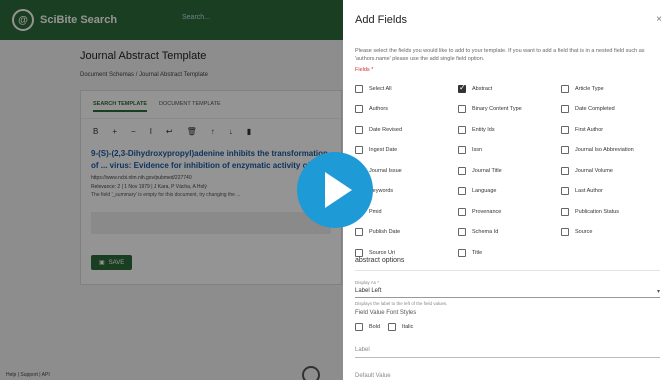 The height and width of the screenshot is (380, 672). Describe the element at coordinates (406, 109) in the screenshot. I see `field-option-authors: Authors` at that location.